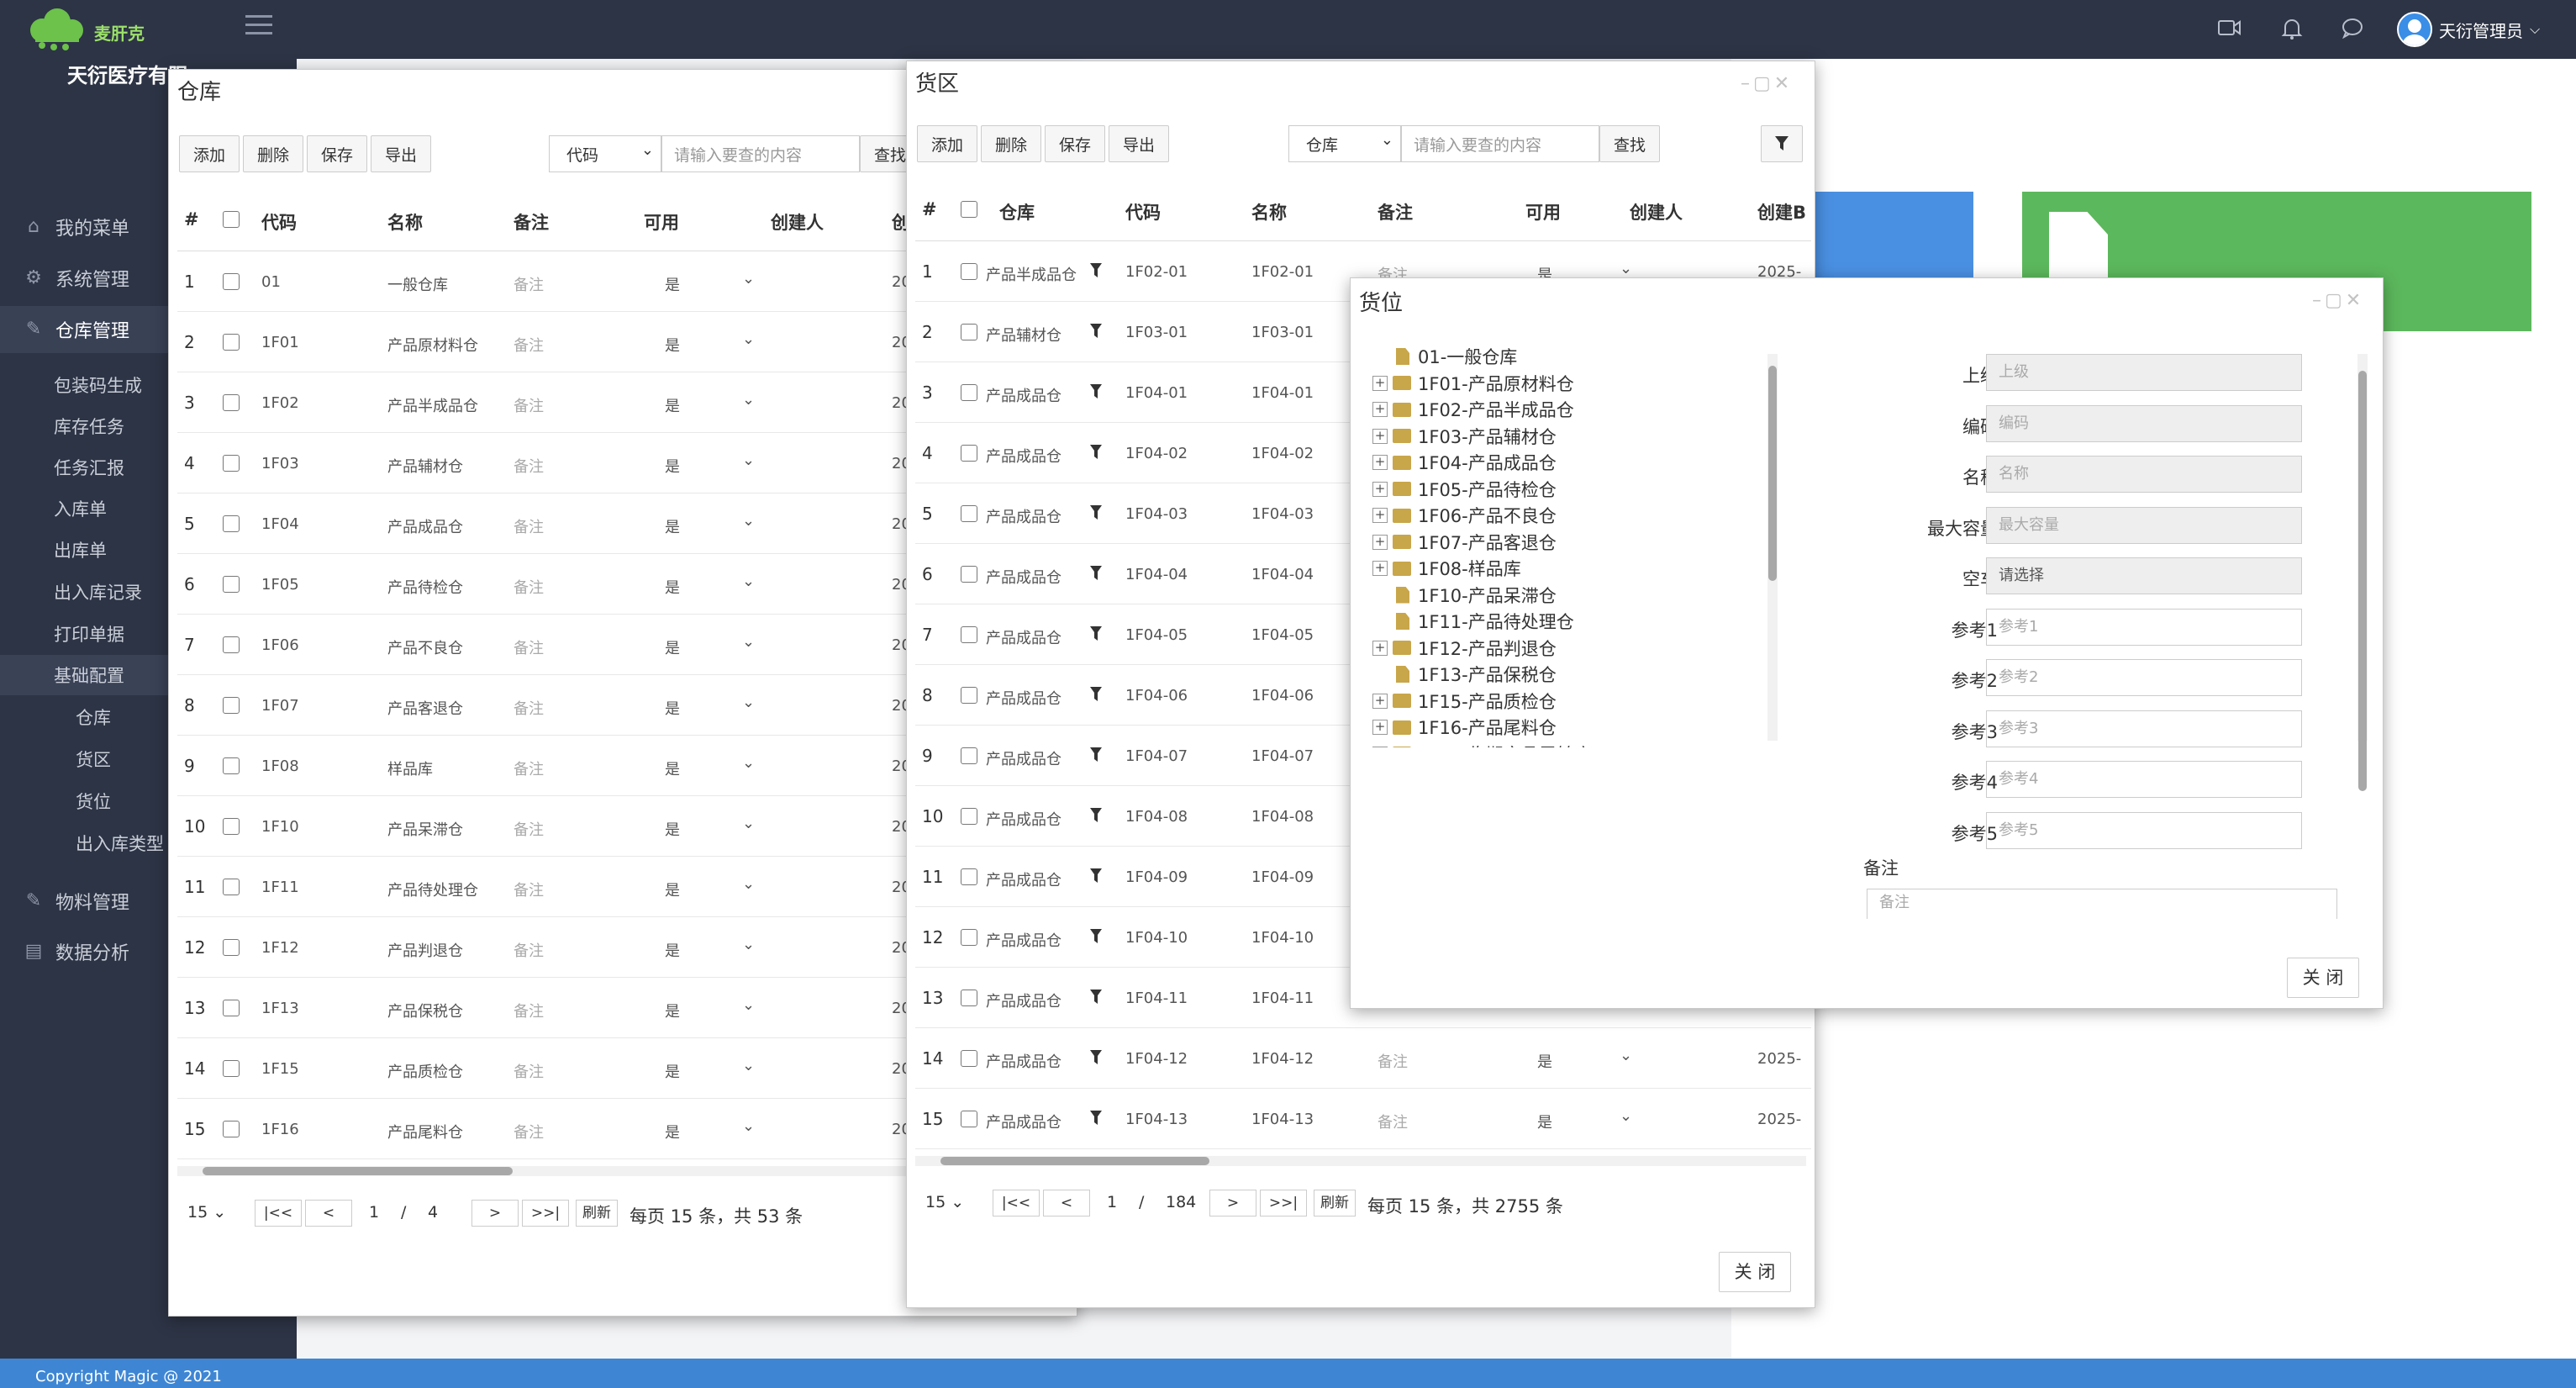  What do you see at coordinates (2144, 474) in the screenshot?
I see `field-input: 名称` at bounding box center [2144, 474].